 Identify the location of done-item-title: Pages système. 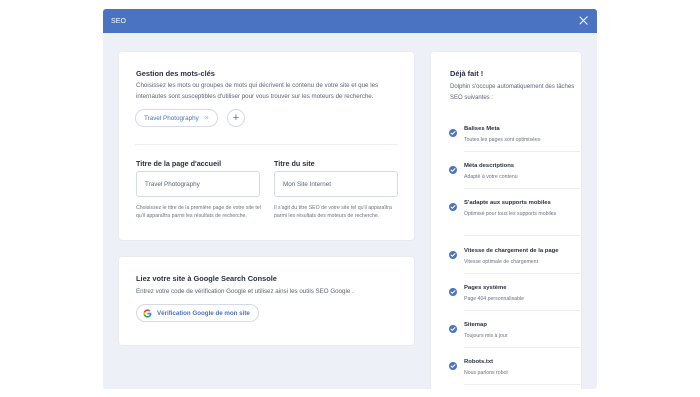
(485, 288).